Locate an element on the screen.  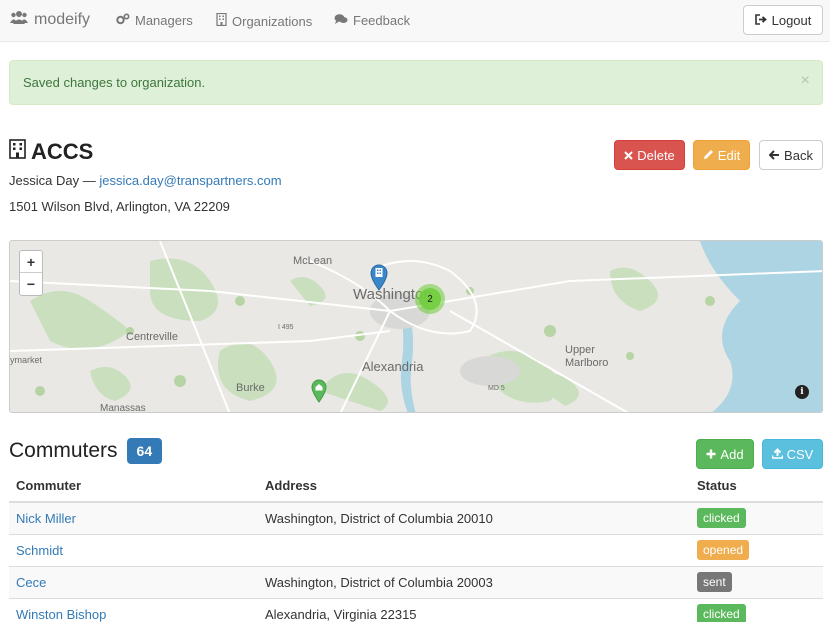
comments-icon is located at coordinates (343, 20).